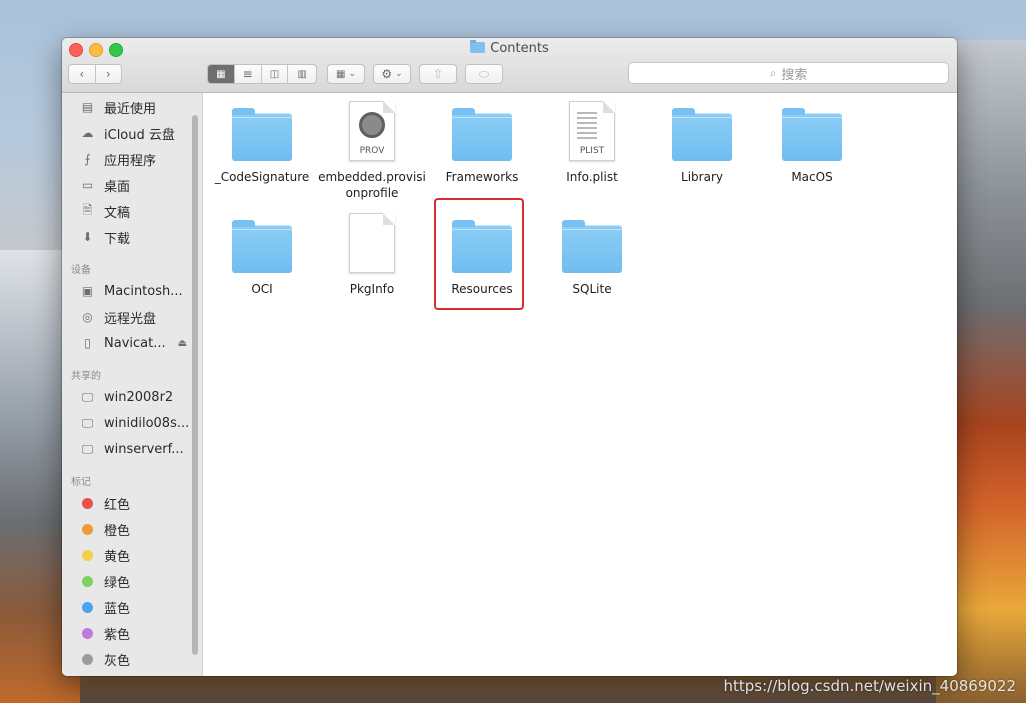 The width and height of the screenshot is (1026, 703). I want to click on file-item: SQLite, so click(592, 258).